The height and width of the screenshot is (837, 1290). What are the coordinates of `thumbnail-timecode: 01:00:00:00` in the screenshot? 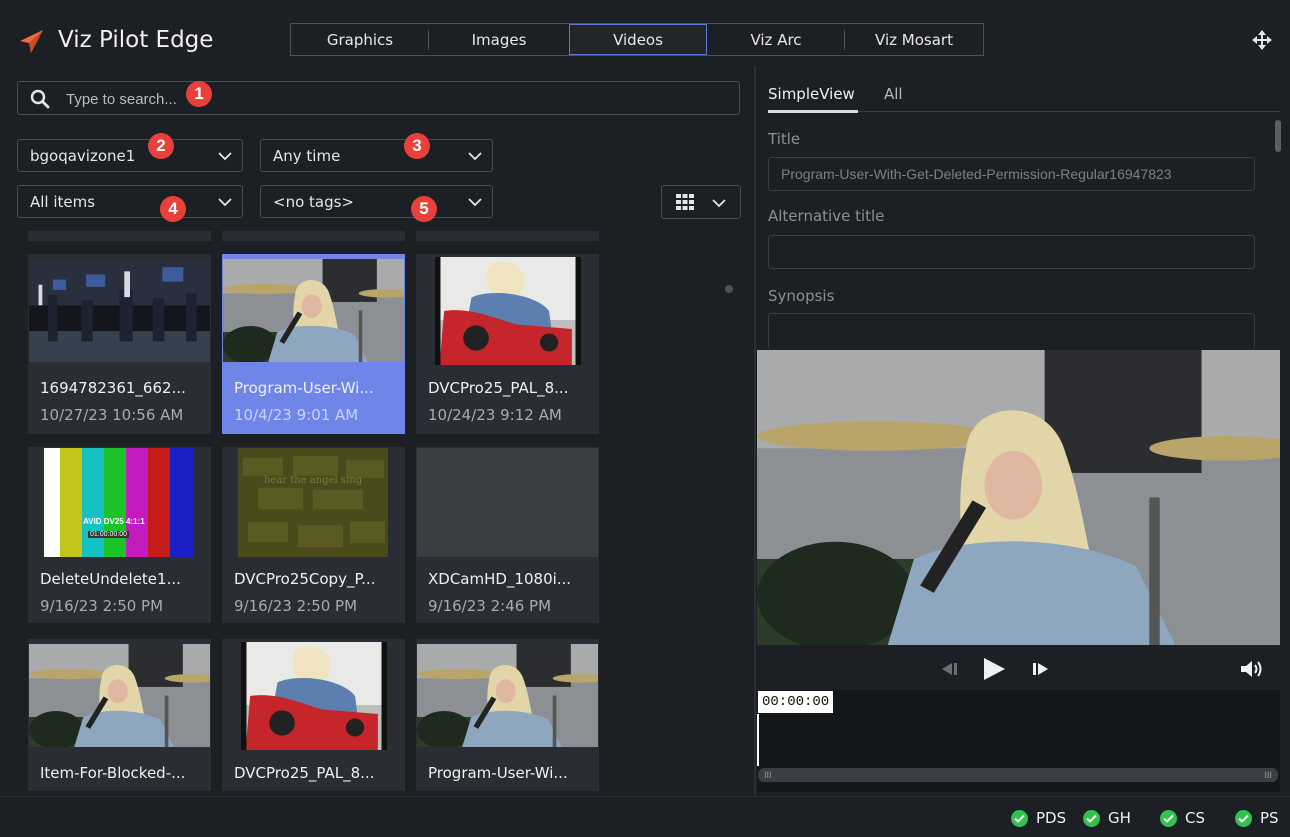 It's located at (108, 534).